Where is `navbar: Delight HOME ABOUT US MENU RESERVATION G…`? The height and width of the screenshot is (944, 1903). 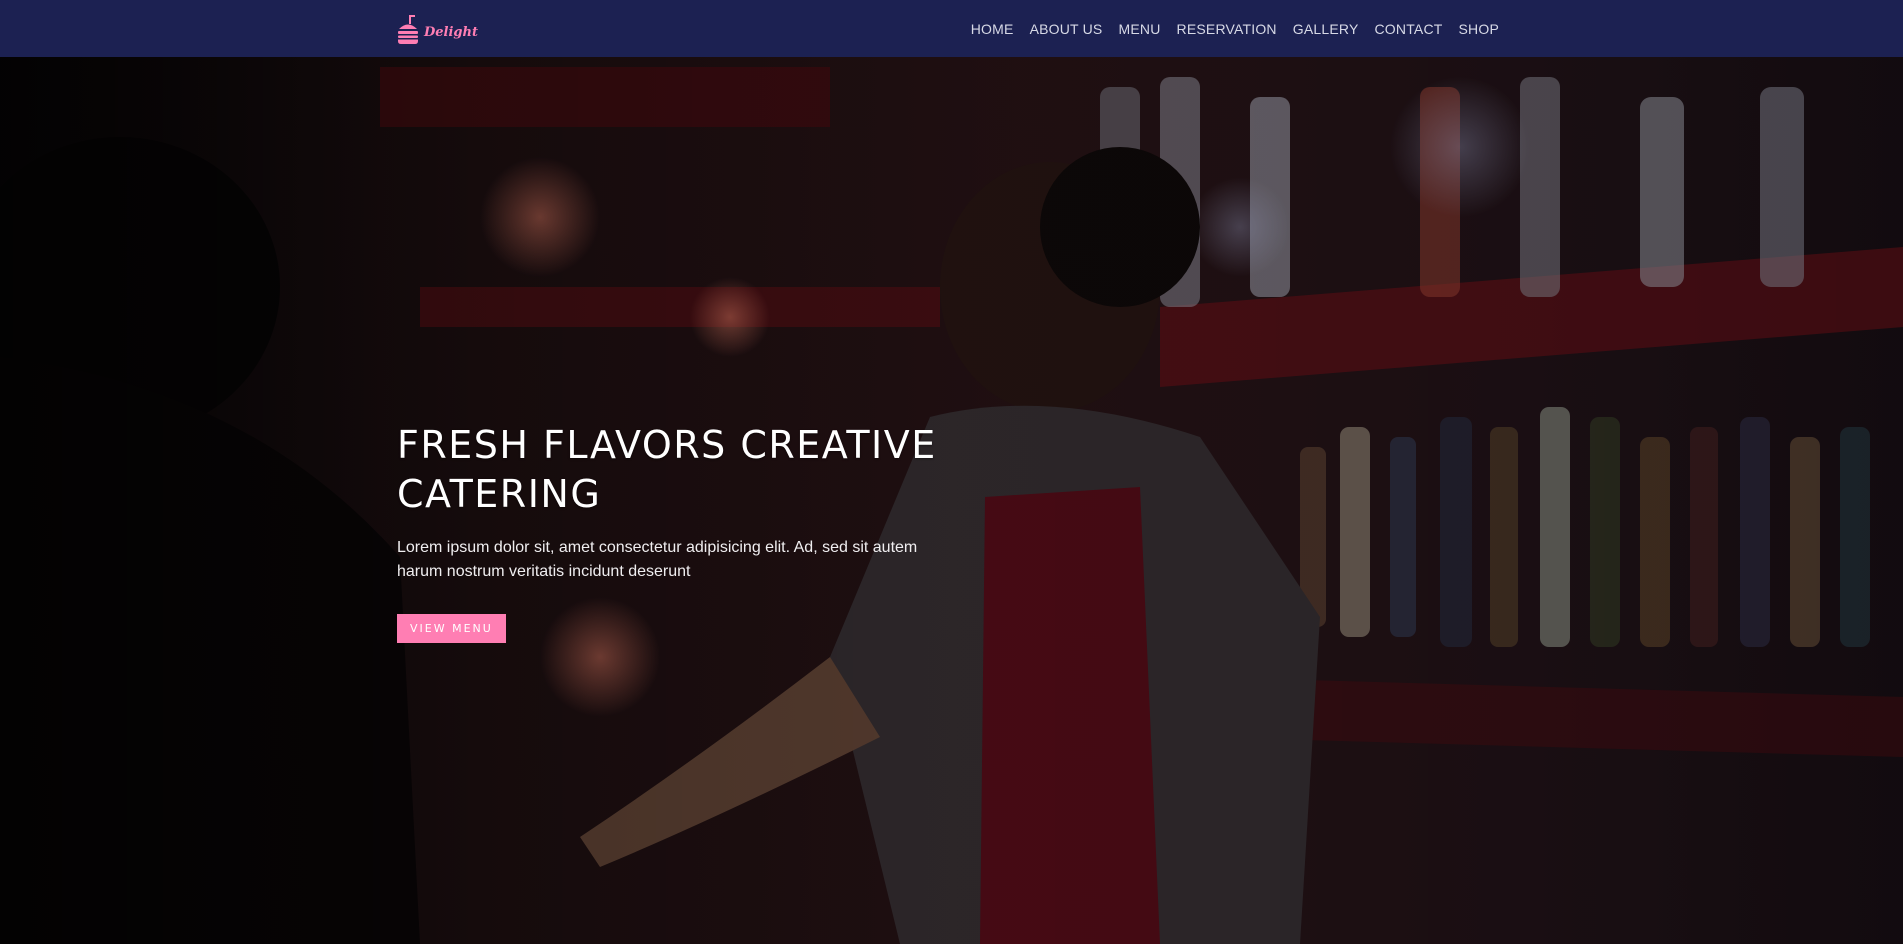
navbar: Delight HOME ABOUT US MENU RESERVATION G… is located at coordinates (951, 28).